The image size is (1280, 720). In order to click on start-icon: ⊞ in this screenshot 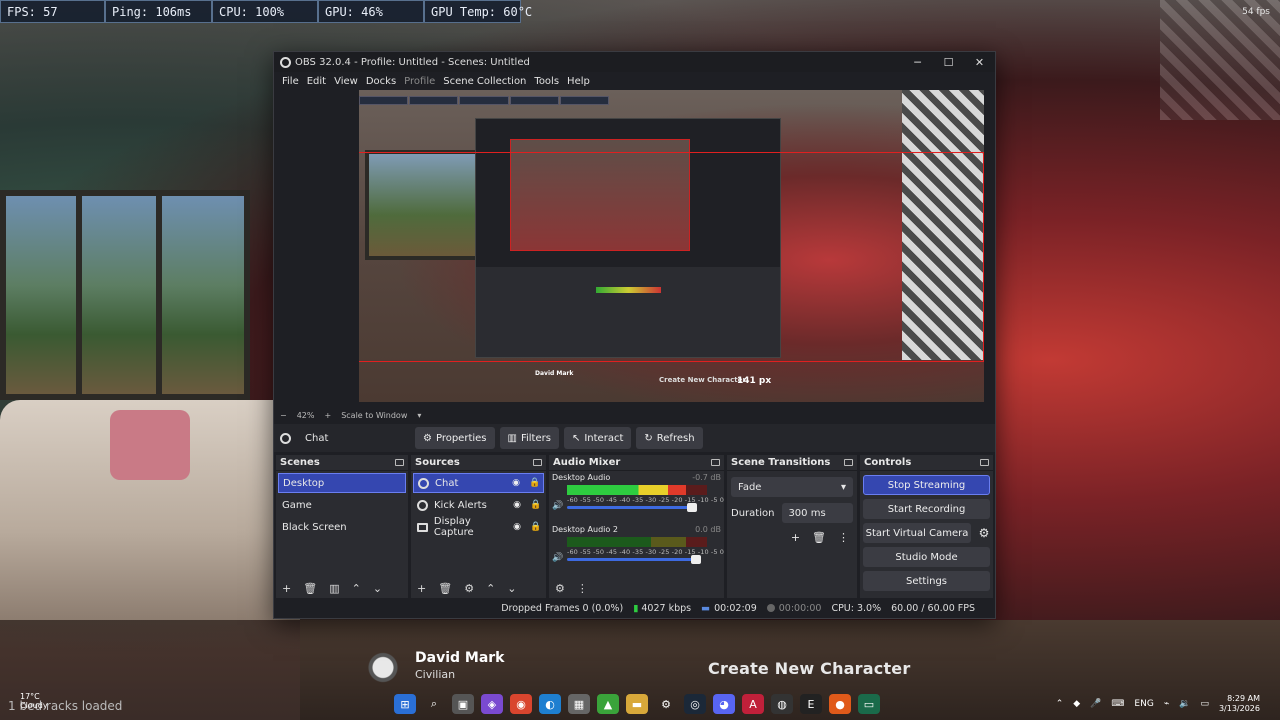, I will do `click(405, 704)`.